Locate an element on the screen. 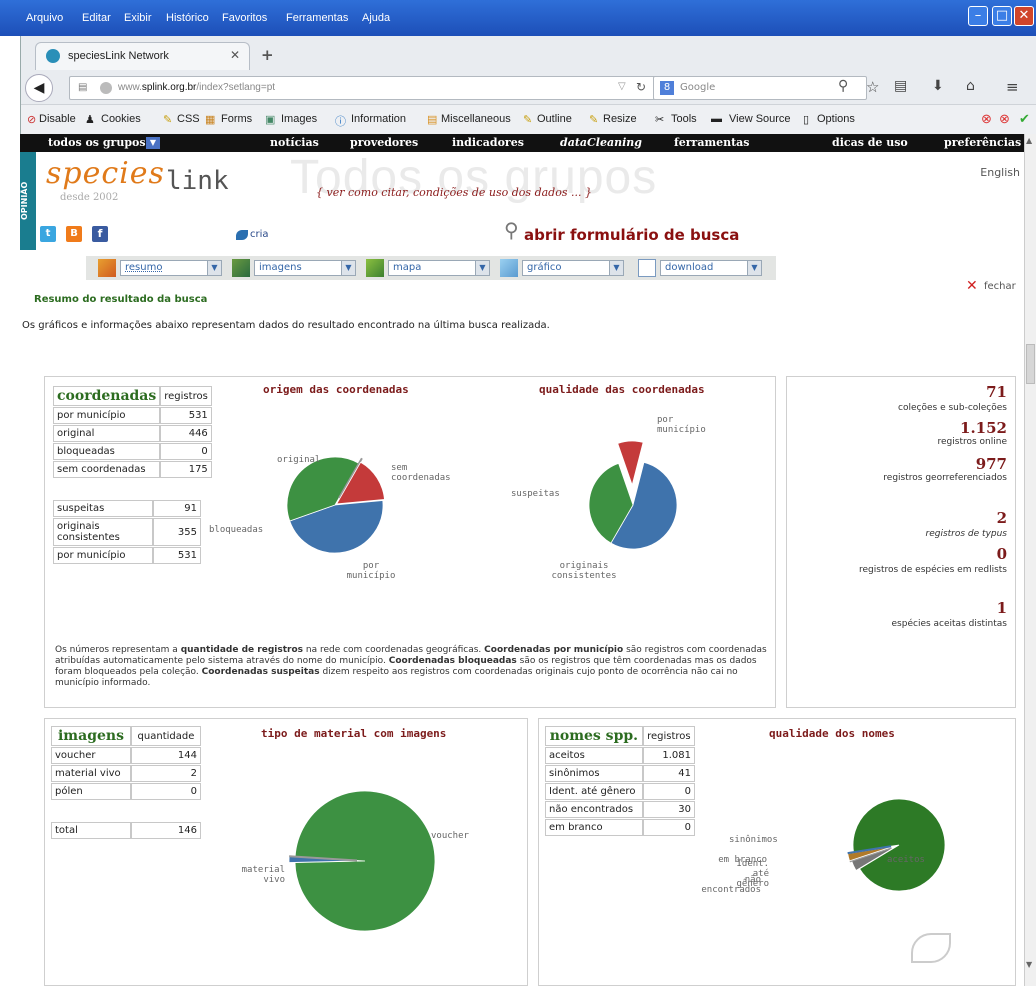 The height and width of the screenshot is (986, 1036). tool-resize: Resize is located at coordinates (620, 119).